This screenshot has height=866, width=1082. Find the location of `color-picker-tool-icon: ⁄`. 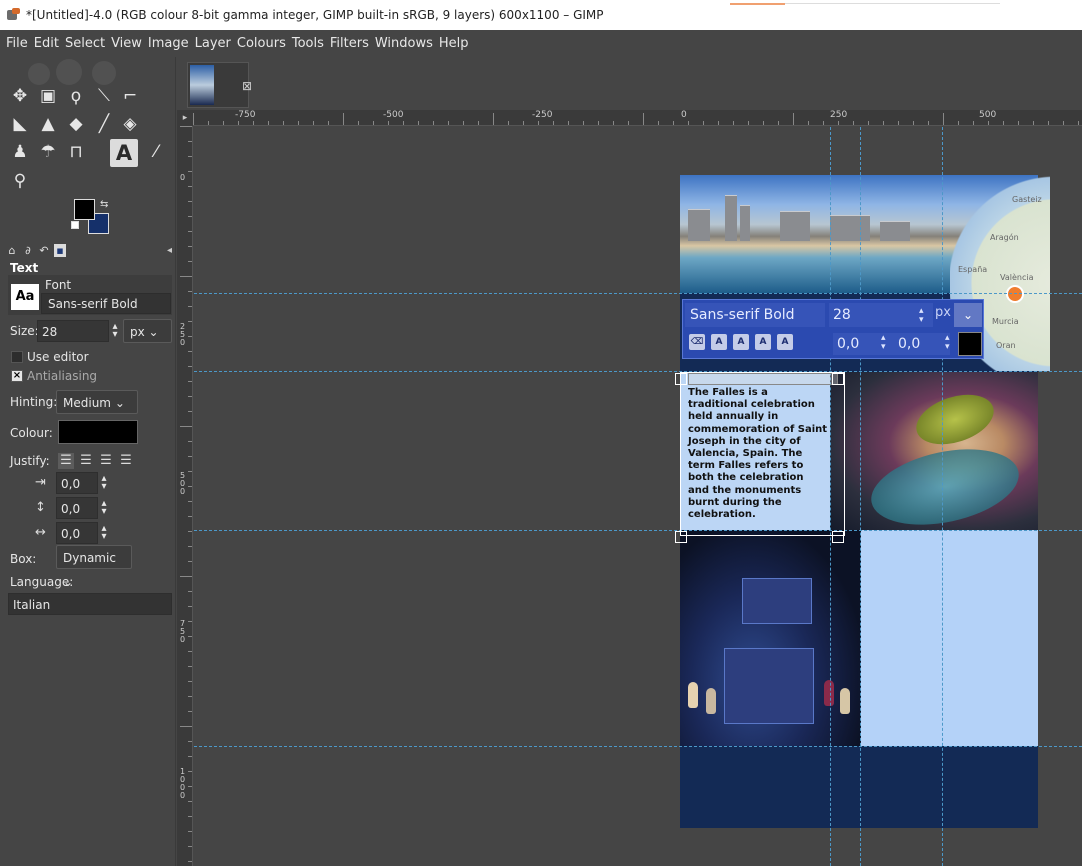

color-picker-tool-icon: ⁄ is located at coordinates (156, 152).